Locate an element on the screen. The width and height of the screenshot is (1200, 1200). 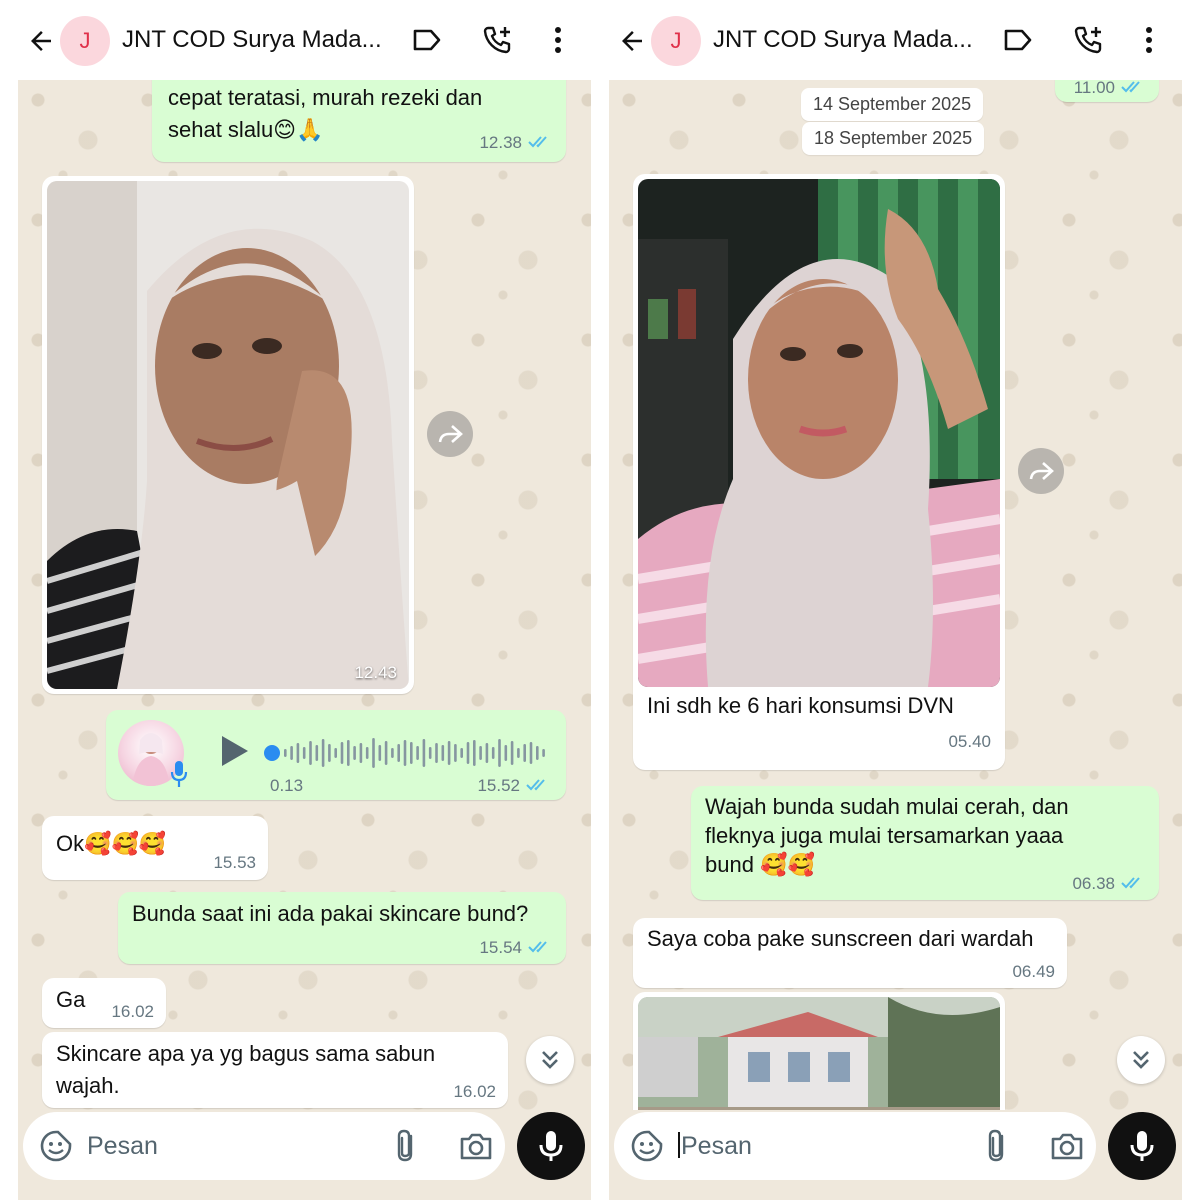
message-bubble-incoming: Ok🥰🥰🥰 15.53 is located at coordinates (155, 848).